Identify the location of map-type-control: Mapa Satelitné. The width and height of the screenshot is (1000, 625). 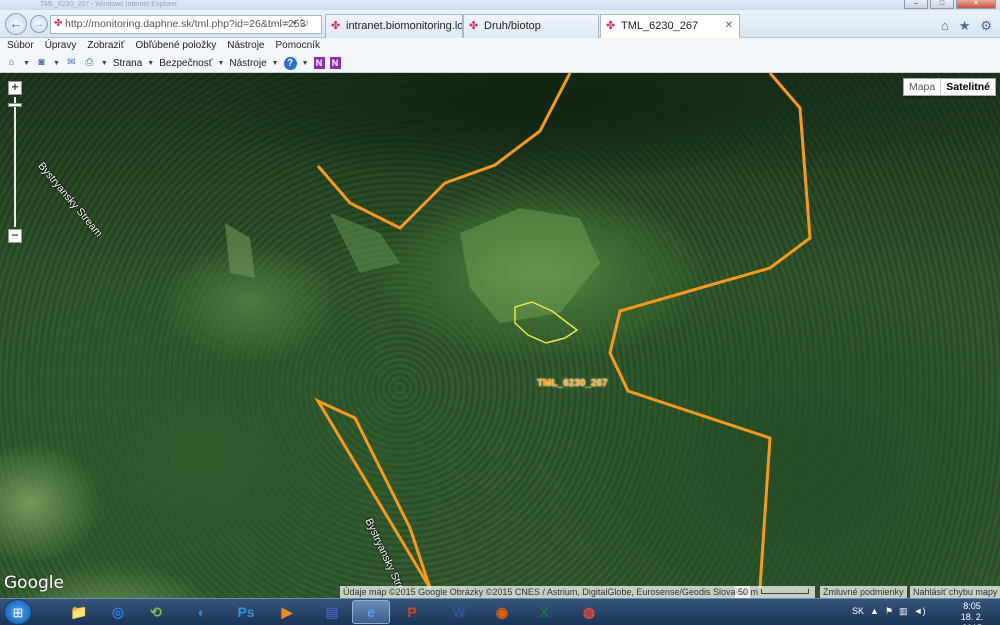
(949, 87).